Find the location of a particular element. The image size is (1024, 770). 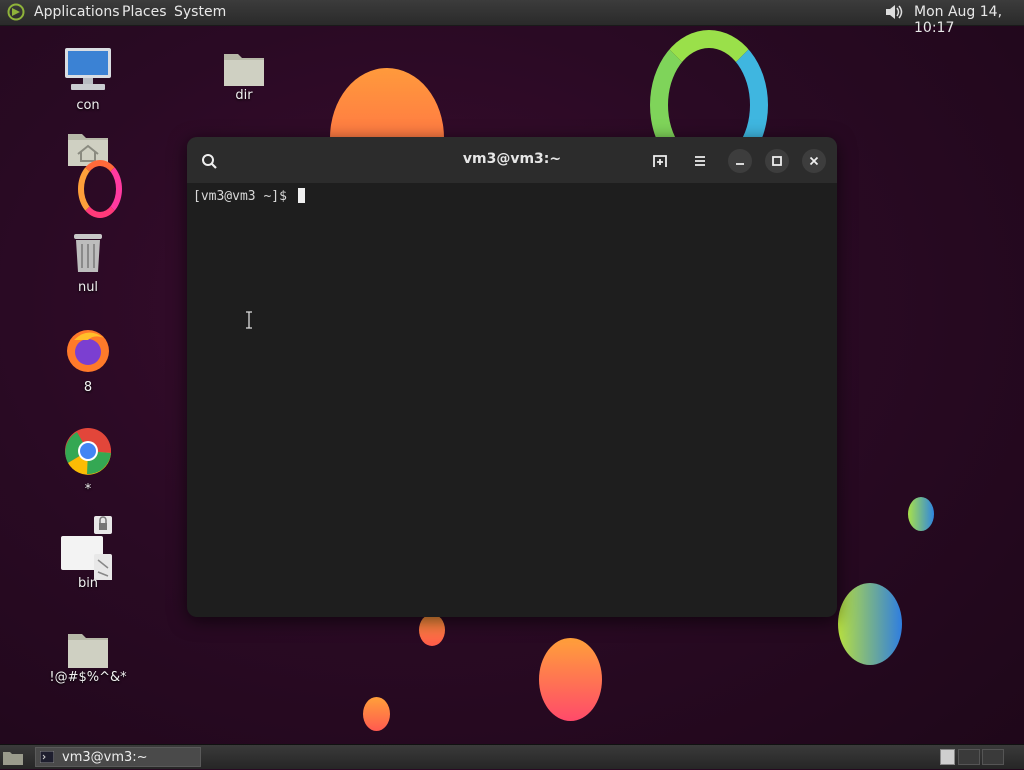

desktop-icon-dir: dir is located at coordinates (244, 75).